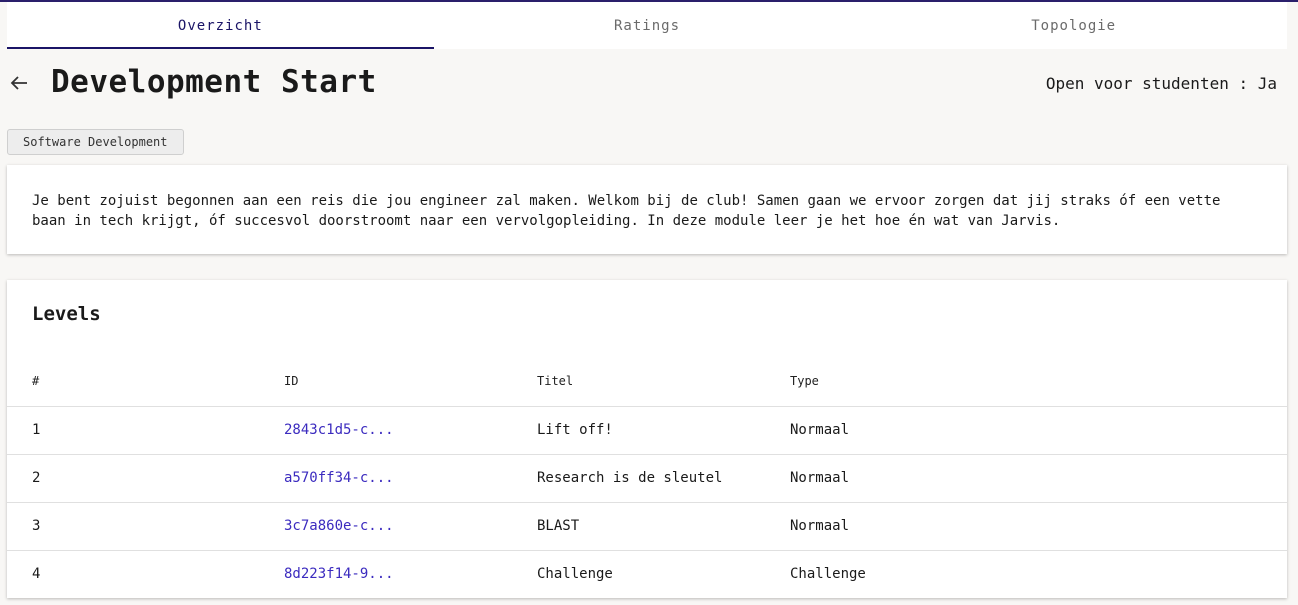  I want to click on level-number: 3, so click(145, 525).